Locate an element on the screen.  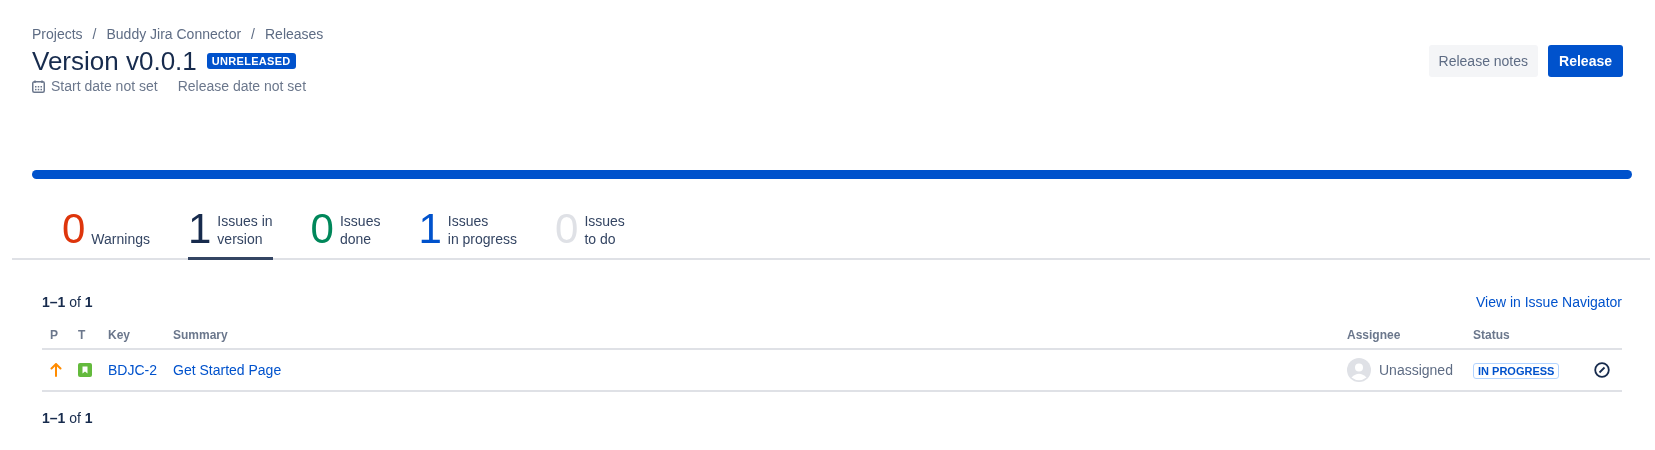
release-notes-button: Release notes is located at coordinates (1483, 61).